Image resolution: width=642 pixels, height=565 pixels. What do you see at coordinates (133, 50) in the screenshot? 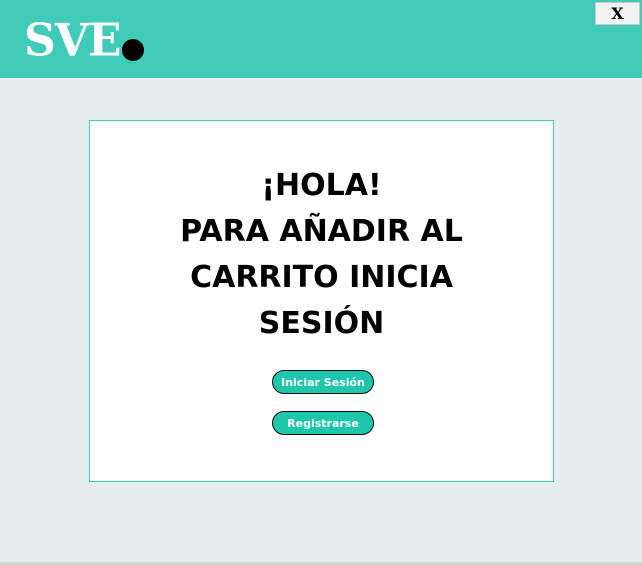
I see `logo-dot-icon` at bounding box center [133, 50].